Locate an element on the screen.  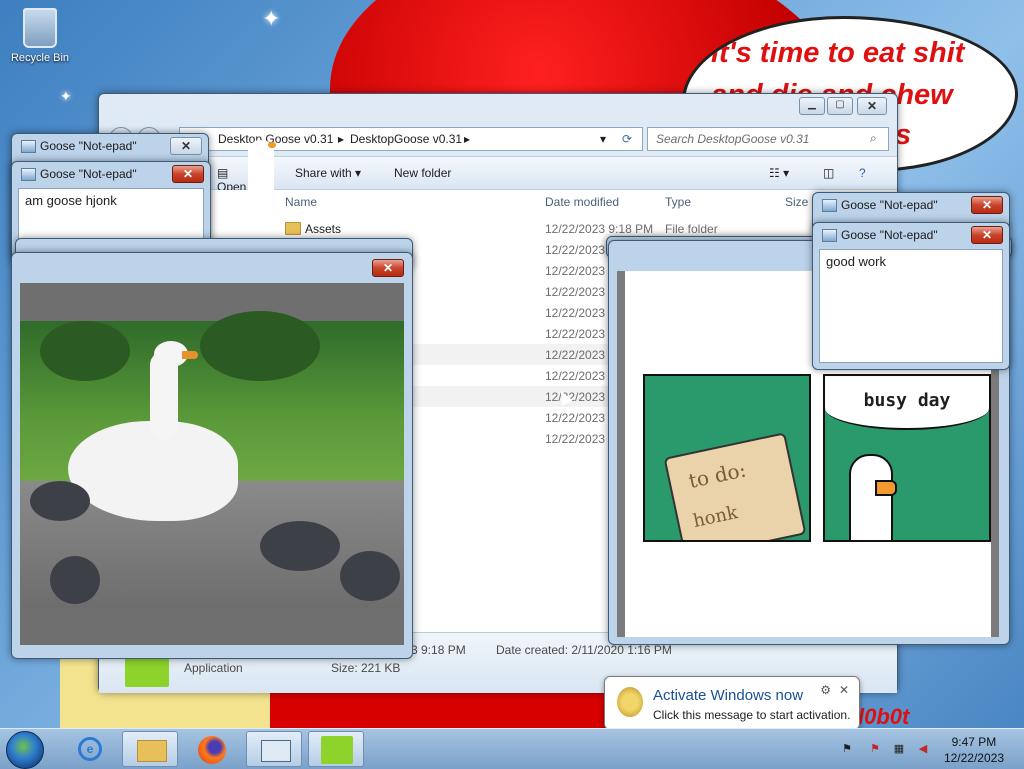
activation-subtitle: Click this message to start activation. is located at coordinates (752, 715).